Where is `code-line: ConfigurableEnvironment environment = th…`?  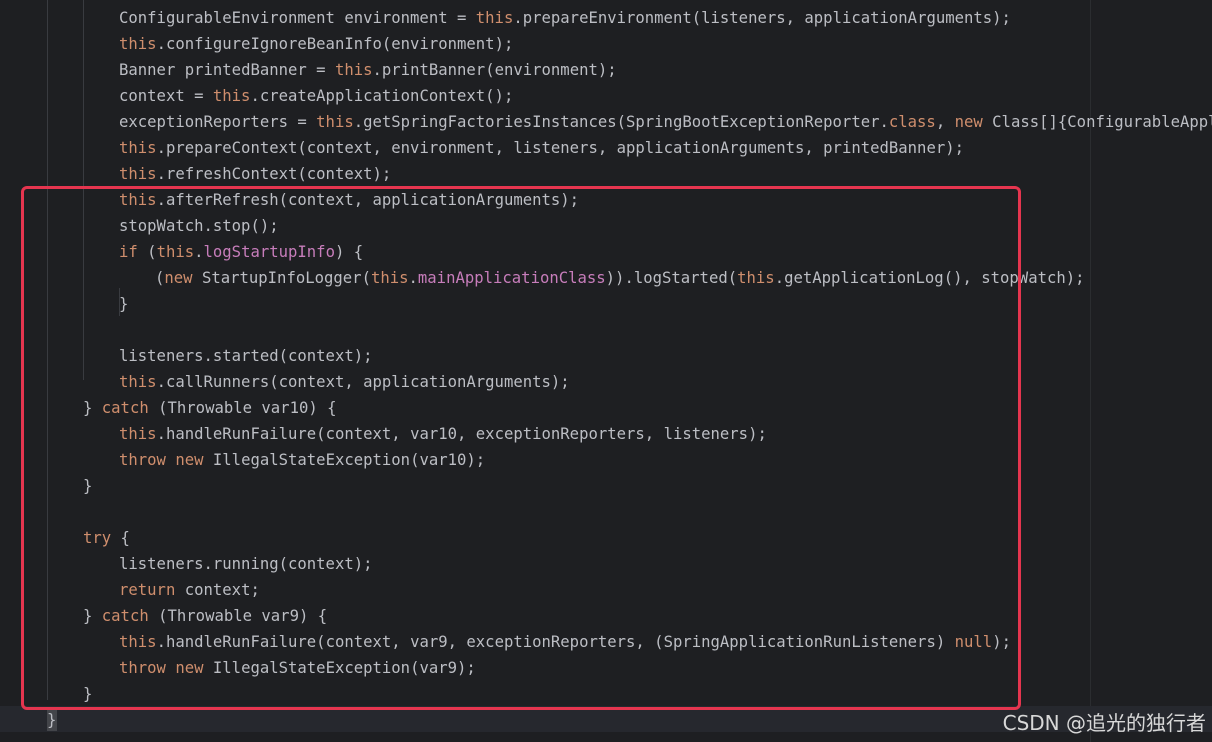 code-line: ConfigurableEnvironment environment = th… is located at coordinates (565, 18).